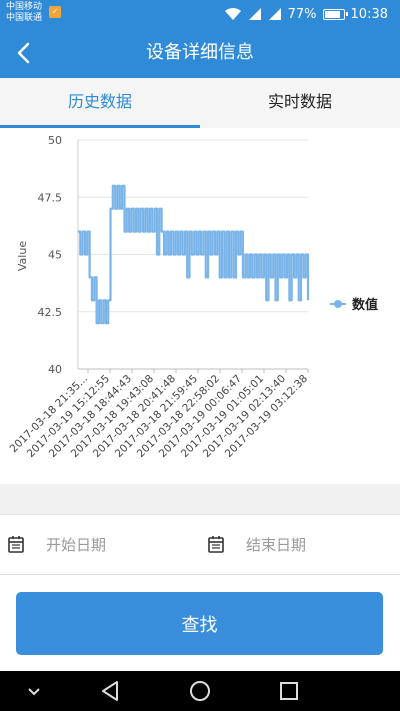 This screenshot has width=400, height=711. Describe the element at coordinates (200, 574) in the screenshot. I see `divider` at that location.